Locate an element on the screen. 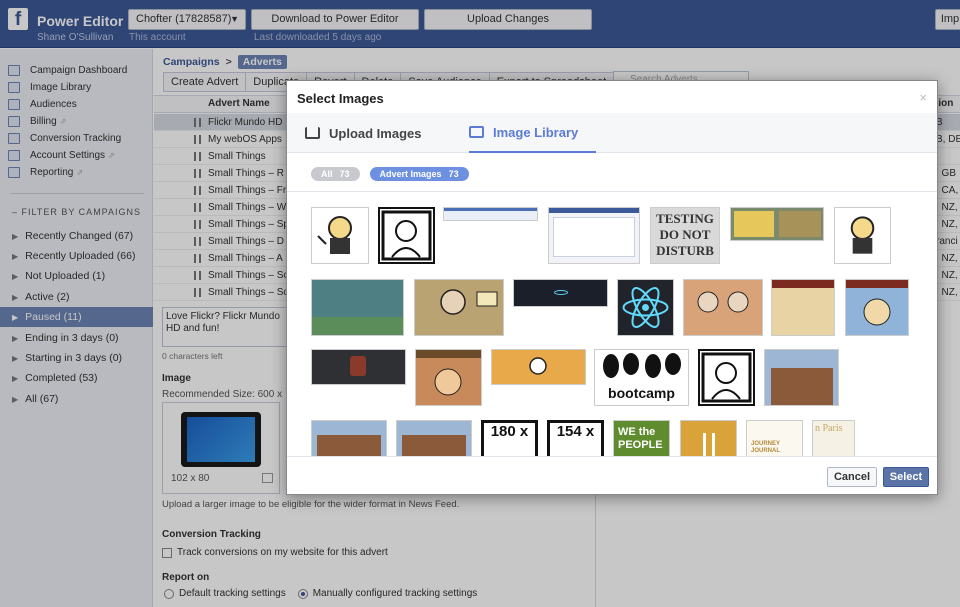 This screenshot has height=607, width=960. screenshot-bar is located at coordinates (490, 209).